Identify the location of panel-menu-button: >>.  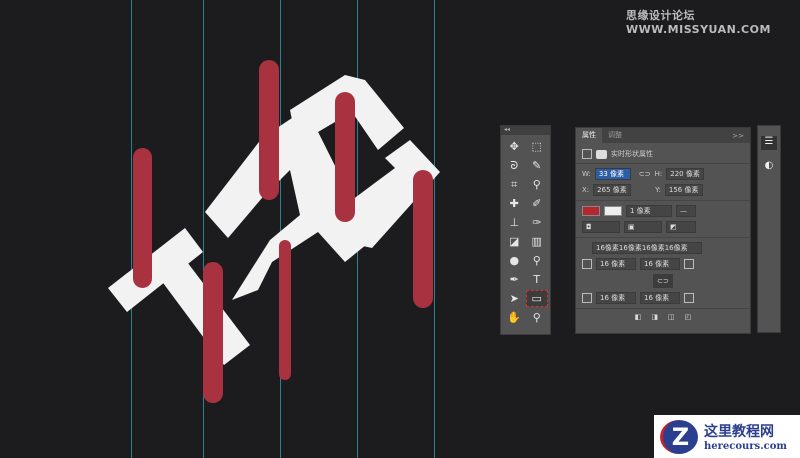
(741, 136).